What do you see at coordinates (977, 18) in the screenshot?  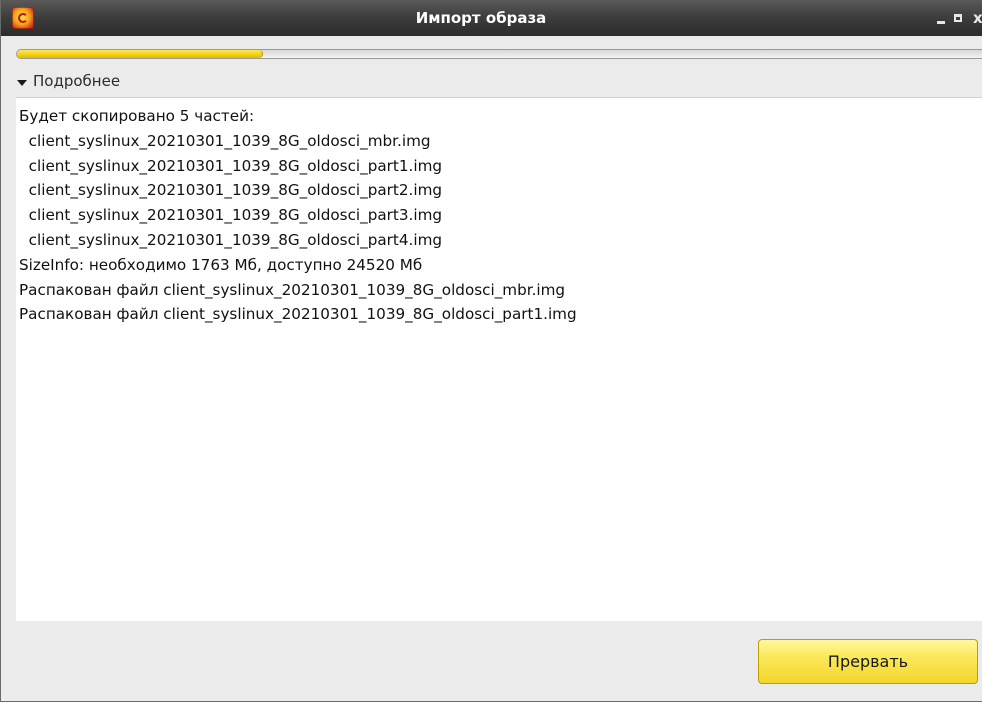 I see `close-button: x` at bounding box center [977, 18].